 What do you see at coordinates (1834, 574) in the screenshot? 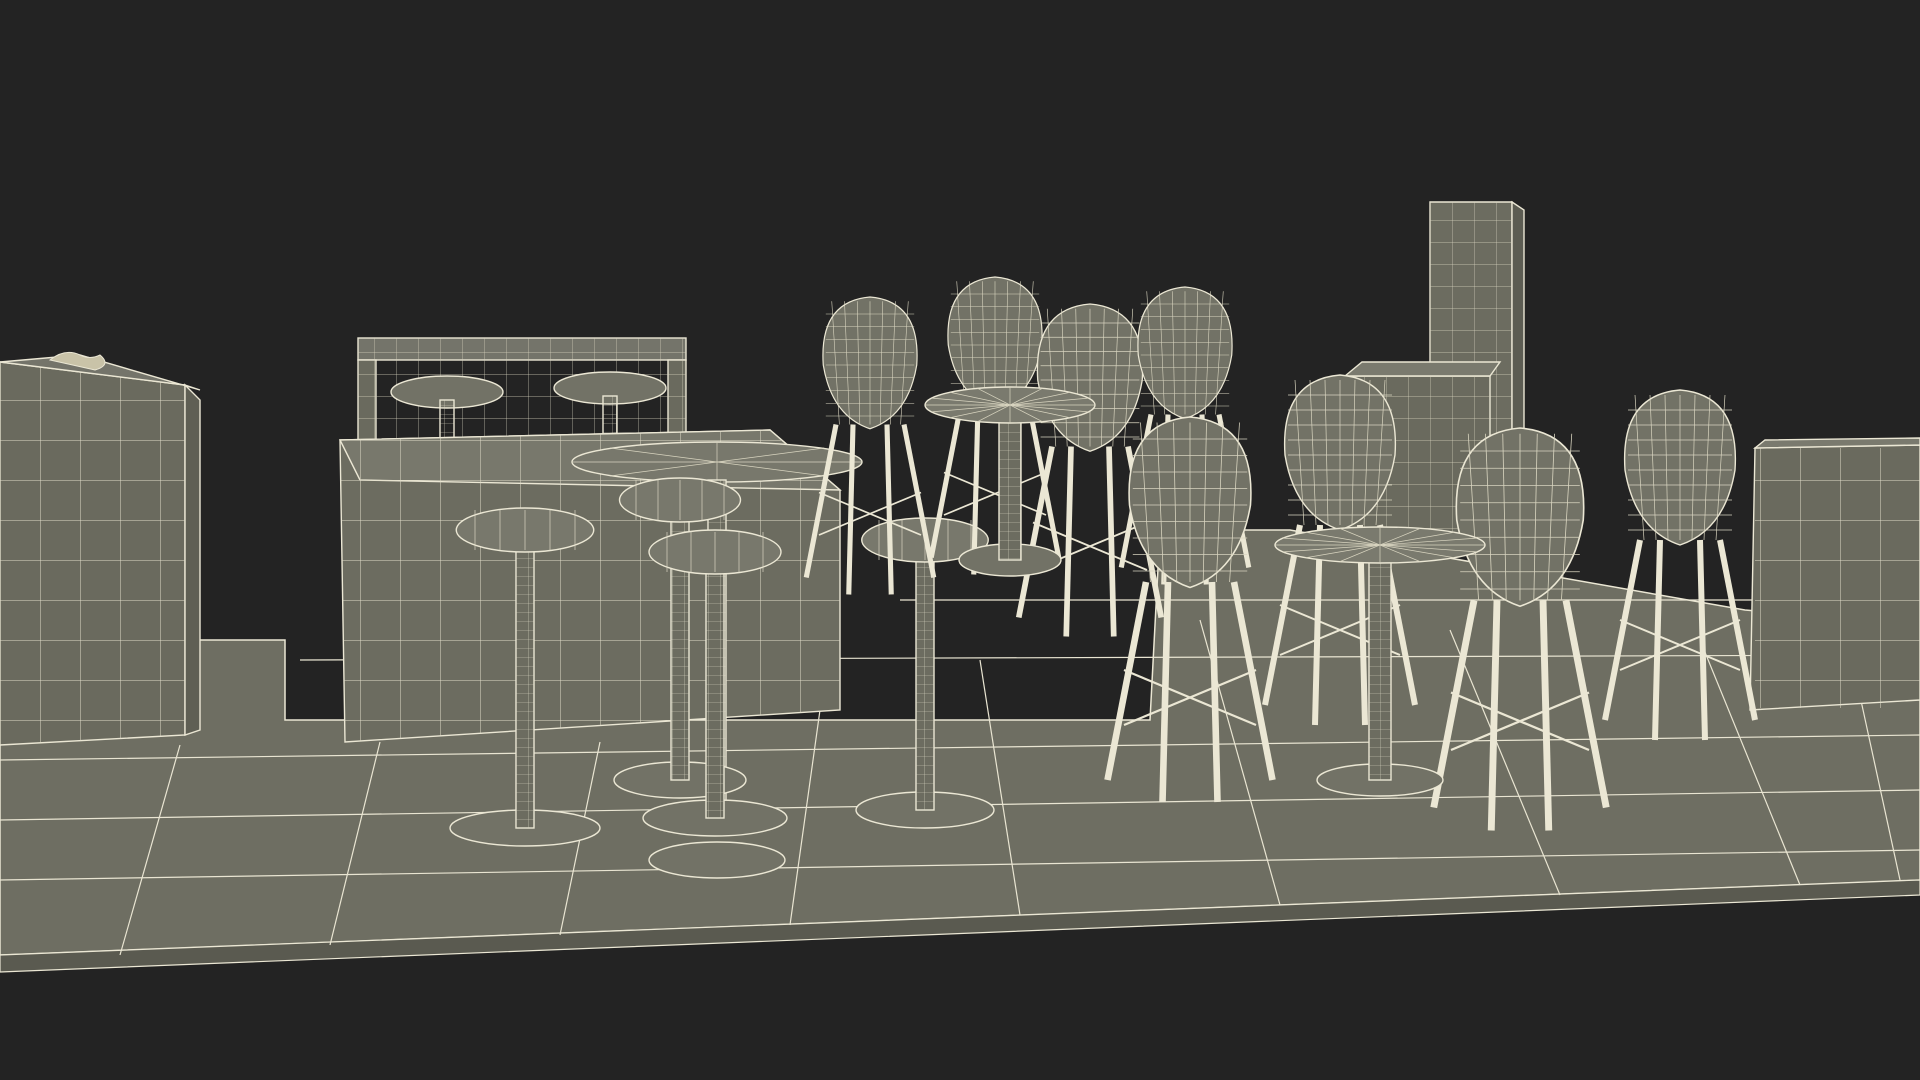
I see `right-counter` at bounding box center [1834, 574].